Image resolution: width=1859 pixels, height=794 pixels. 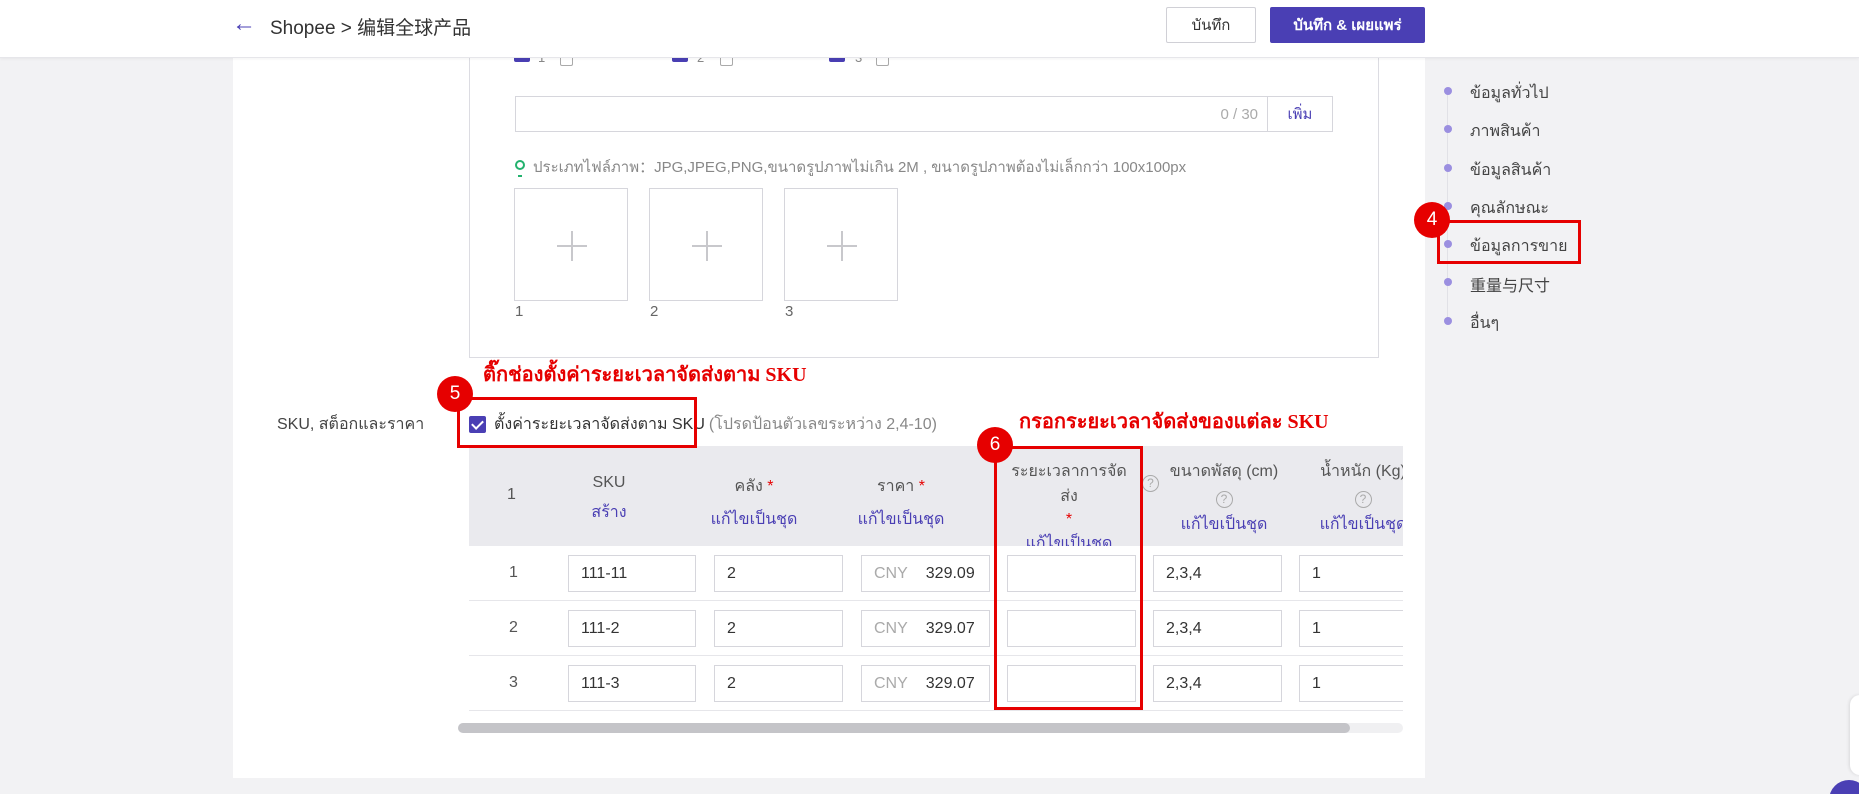 What do you see at coordinates (1363, 499) in the screenshot?
I see `weight-help-icon: ?` at bounding box center [1363, 499].